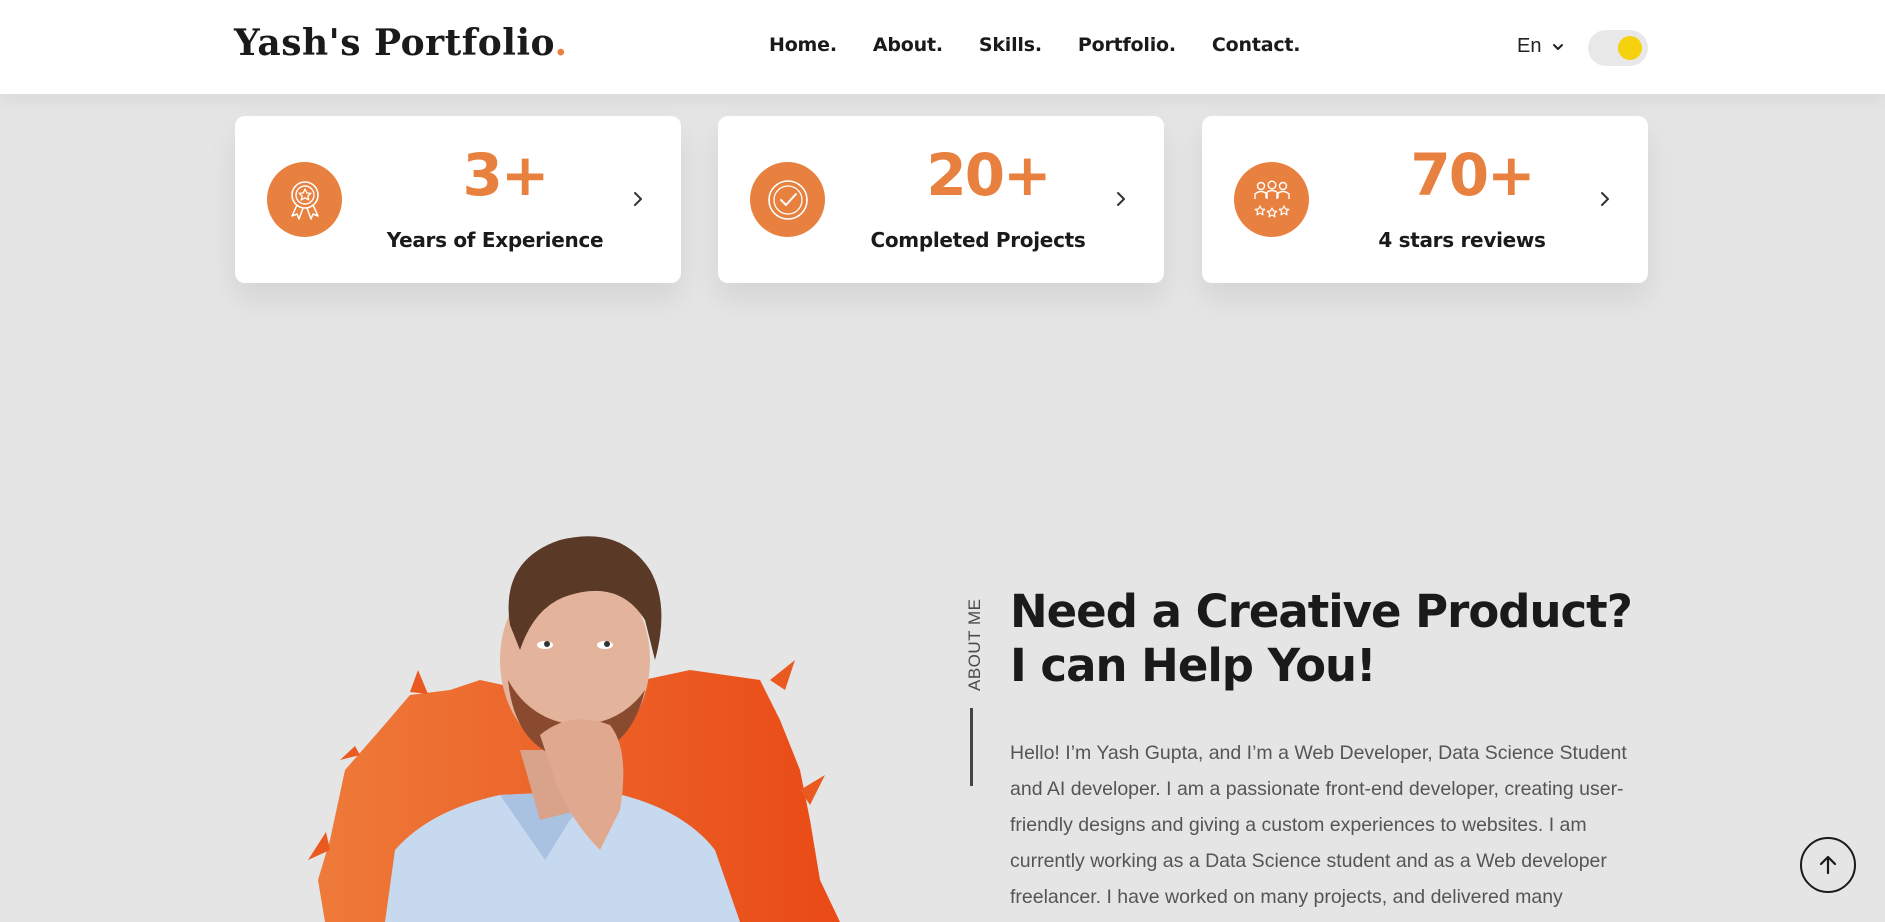 This screenshot has height=922, width=1885. Describe the element at coordinates (971, 747) in the screenshot. I see `about-divider` at that location.